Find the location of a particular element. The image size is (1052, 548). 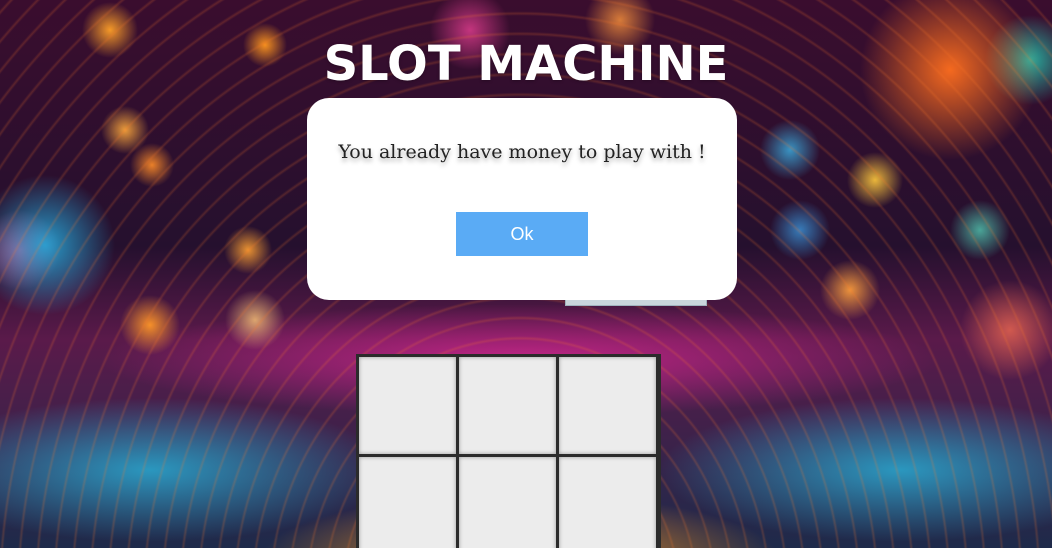

alert-message: You already have money to play with ! is located at coordinates (522, 152).